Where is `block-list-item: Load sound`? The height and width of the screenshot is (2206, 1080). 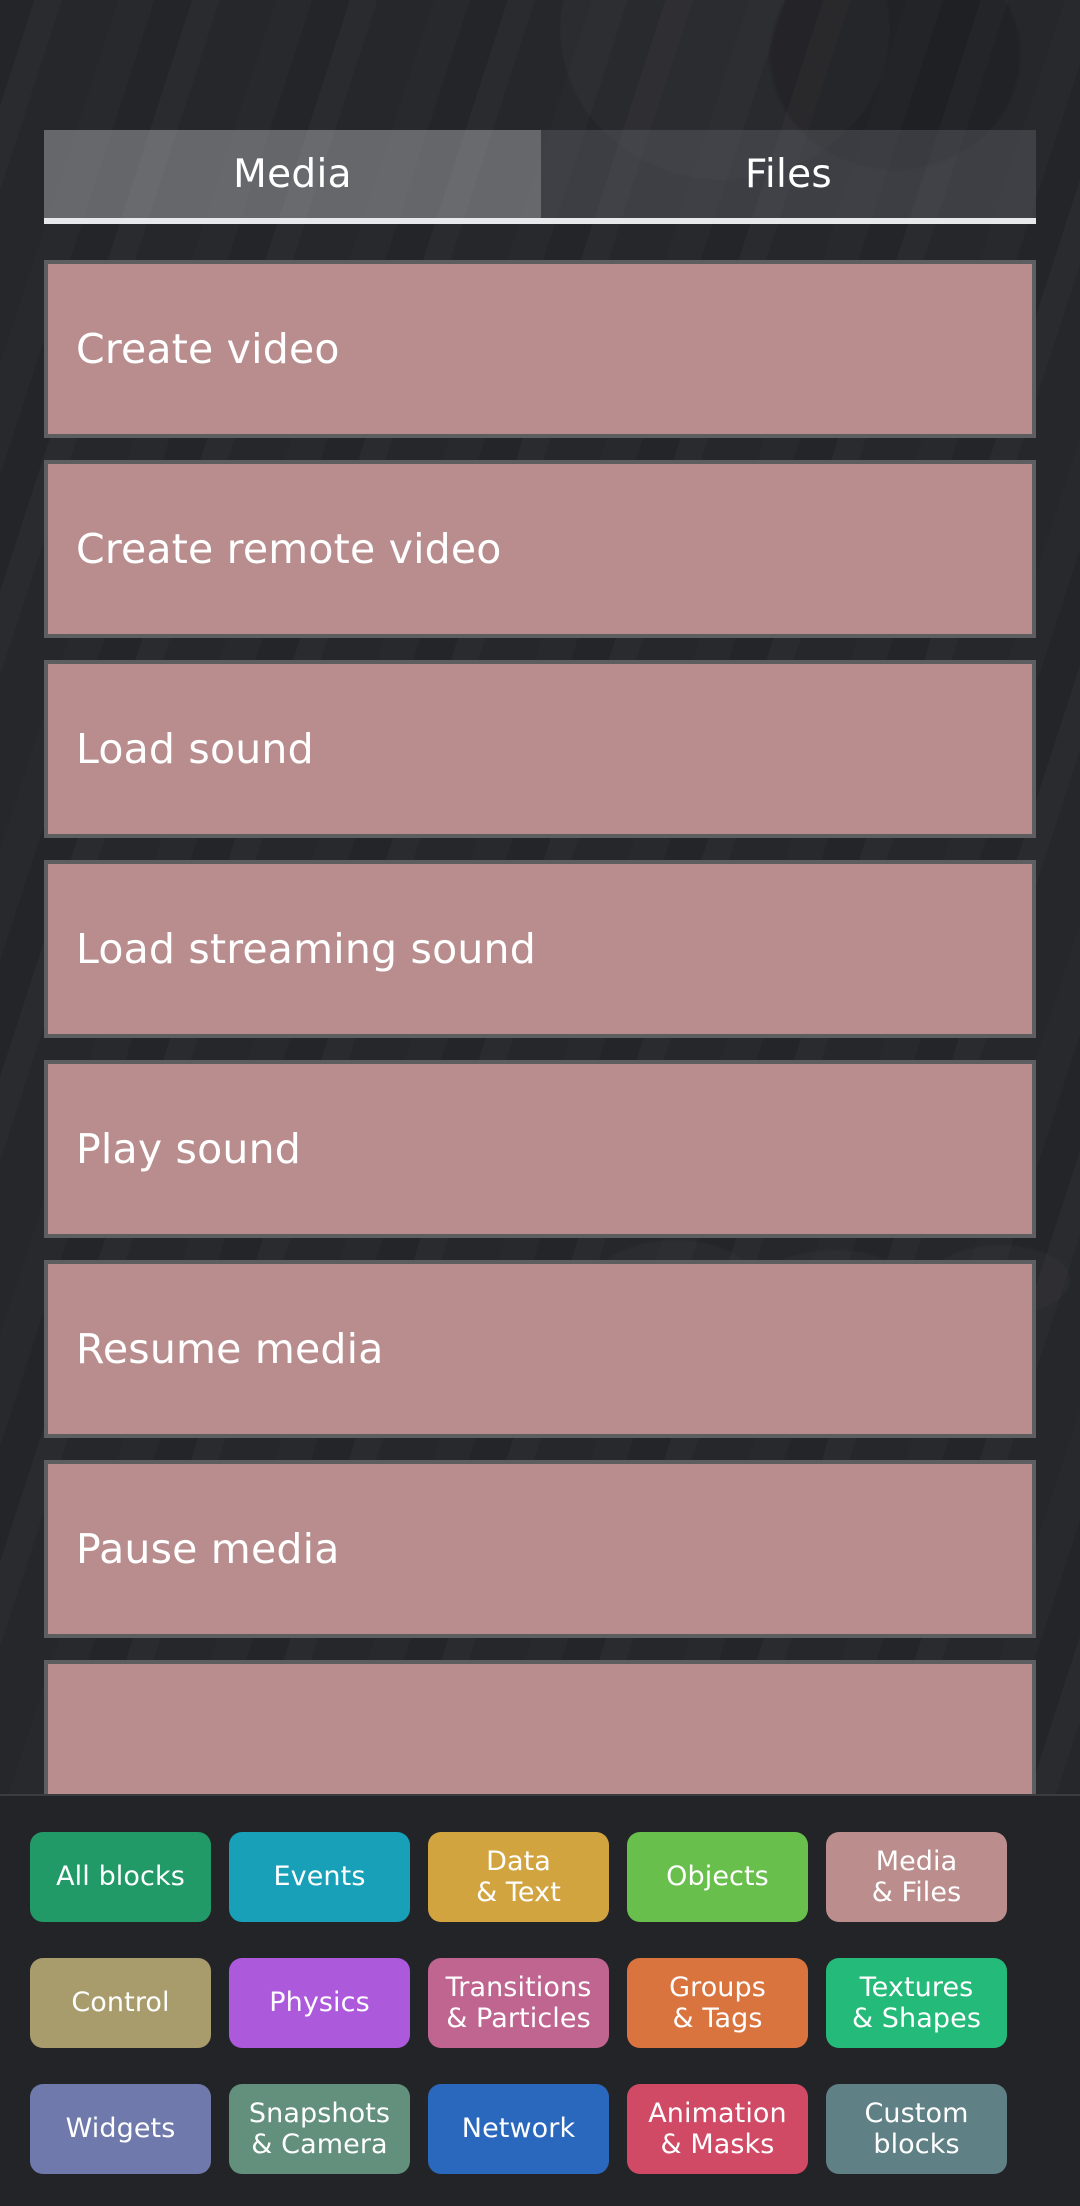
block-list-item: Load sound is located at coordinates (540, 749).